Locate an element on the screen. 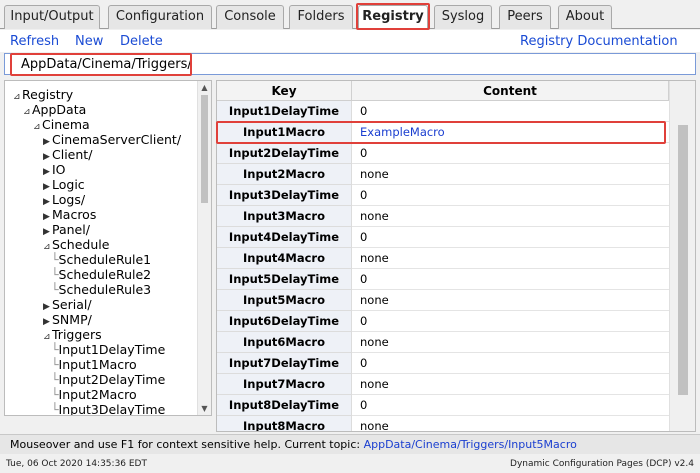  registry-documentation-link: Registry Documentation is located at coordinates (599, 41).